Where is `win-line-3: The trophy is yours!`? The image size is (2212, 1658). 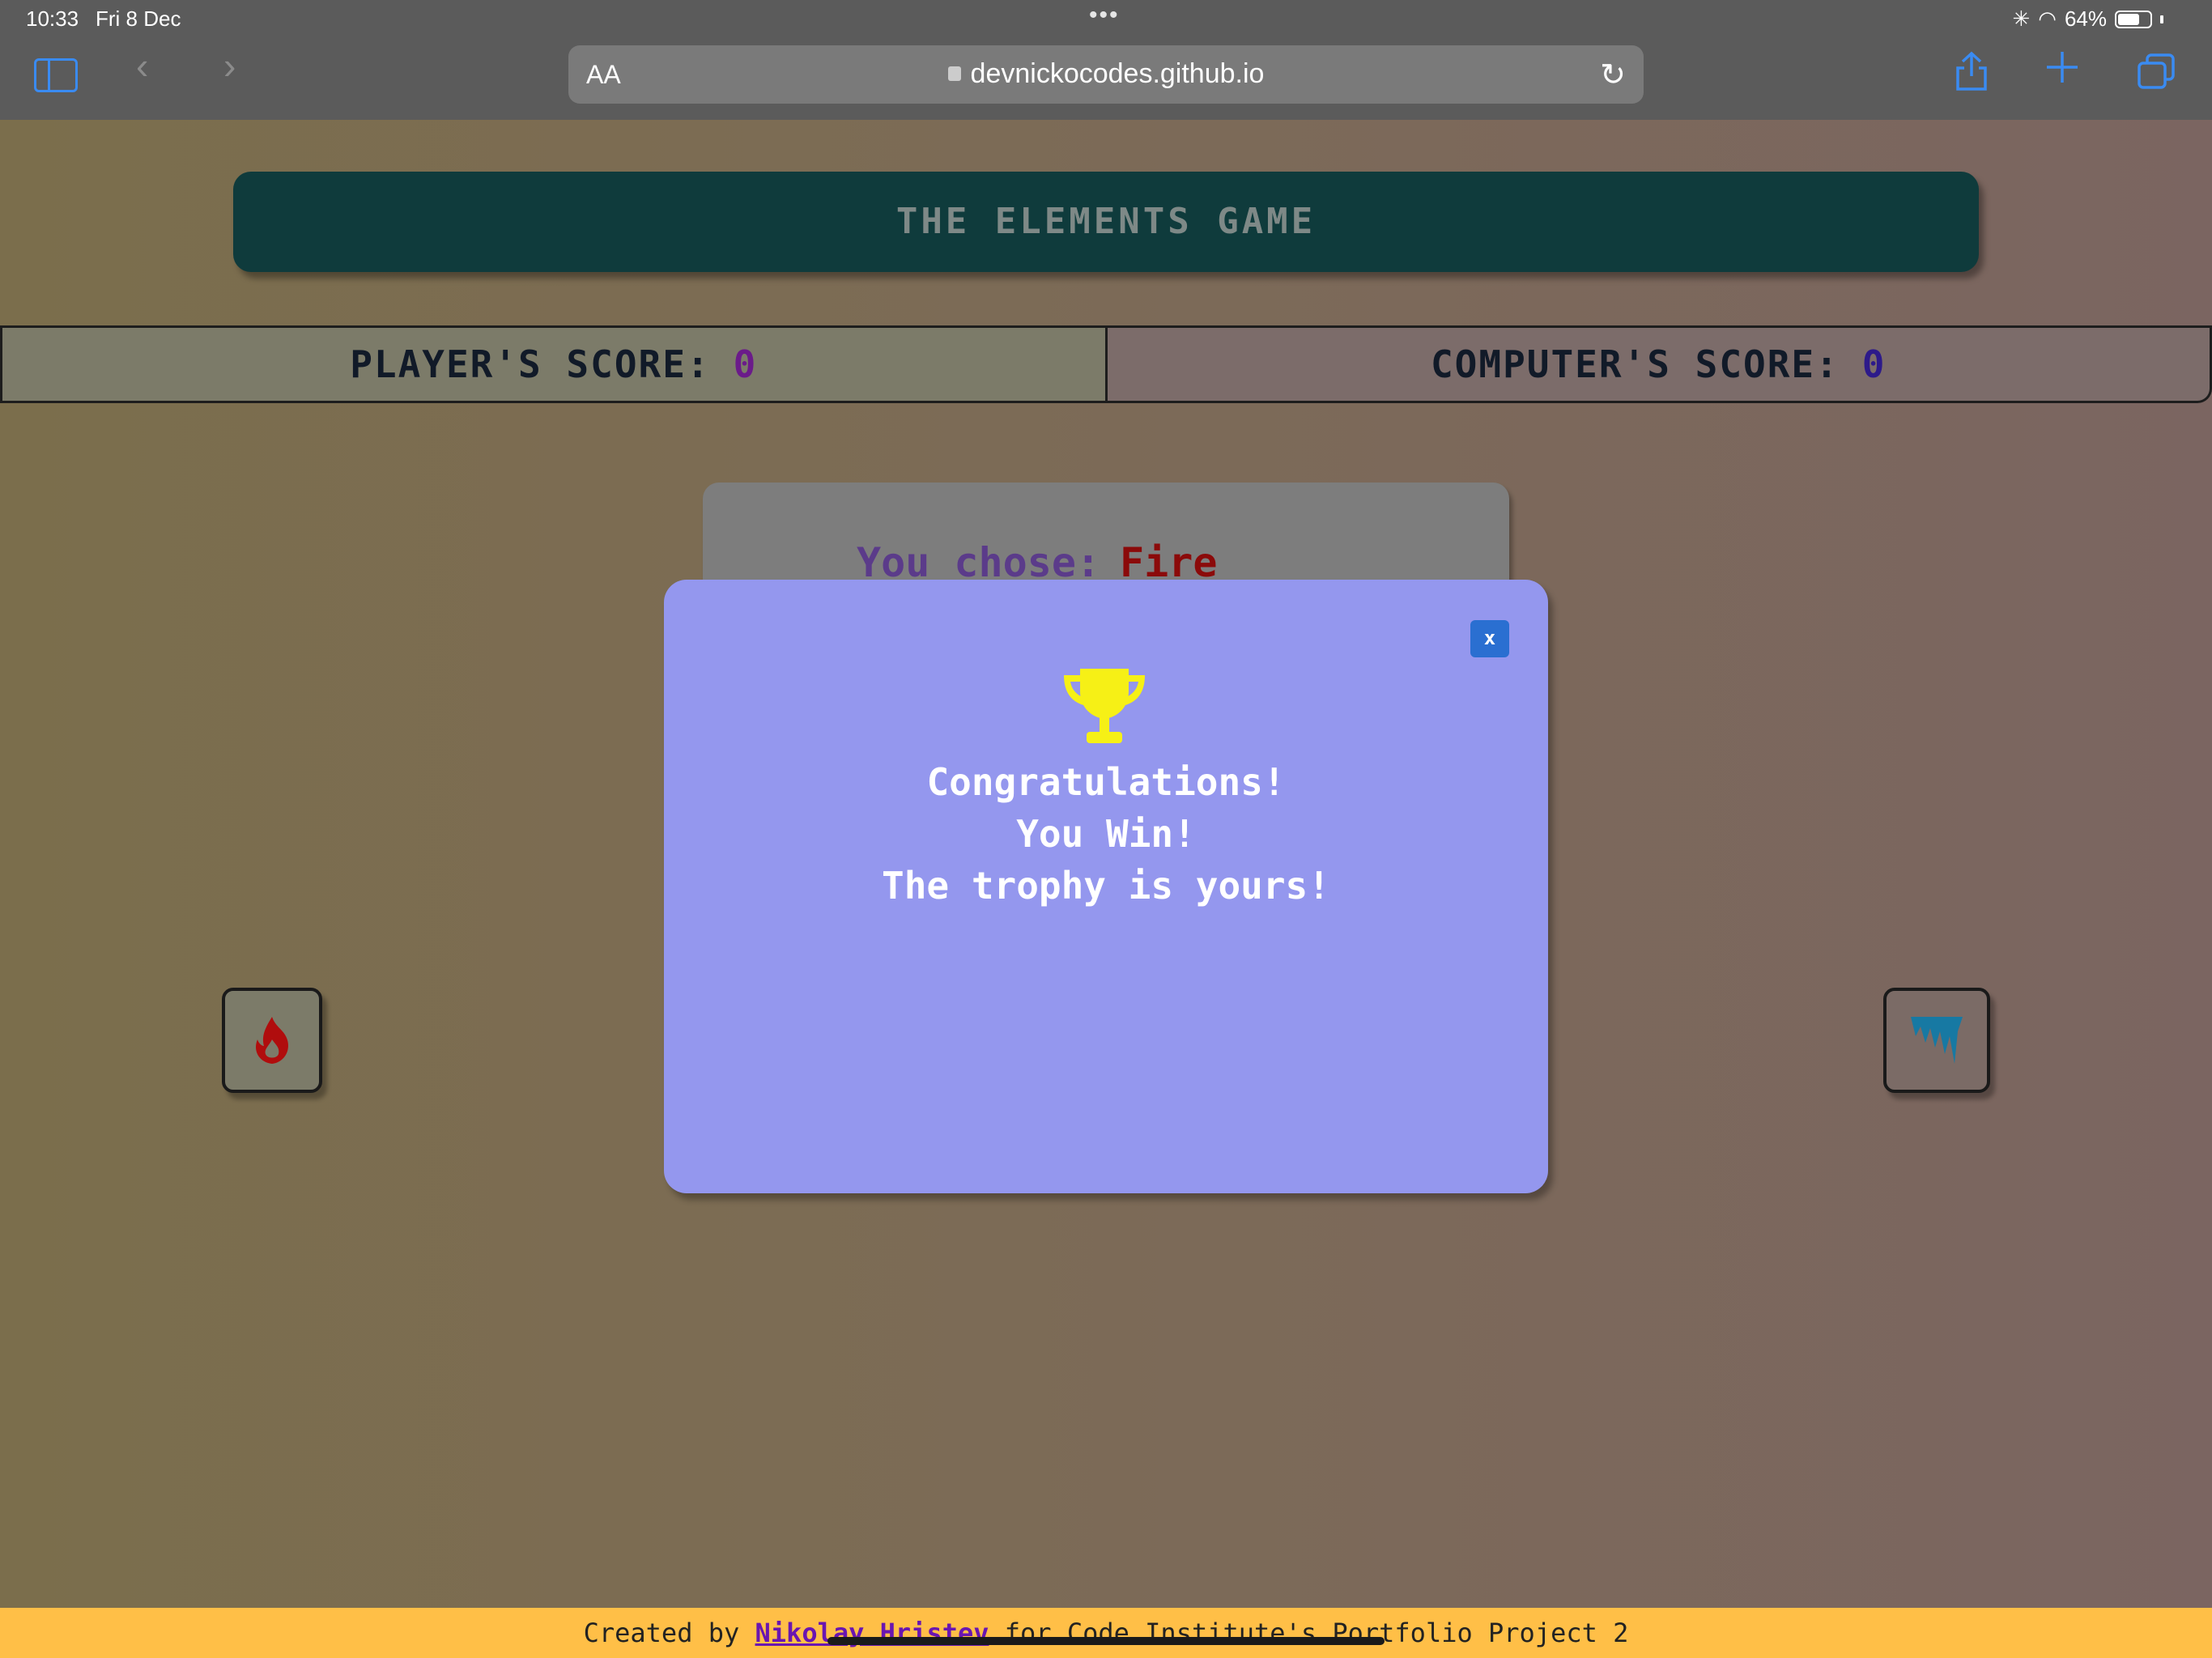 win-line-3: The trophy is yours! is located at coordinates (1106, 886).